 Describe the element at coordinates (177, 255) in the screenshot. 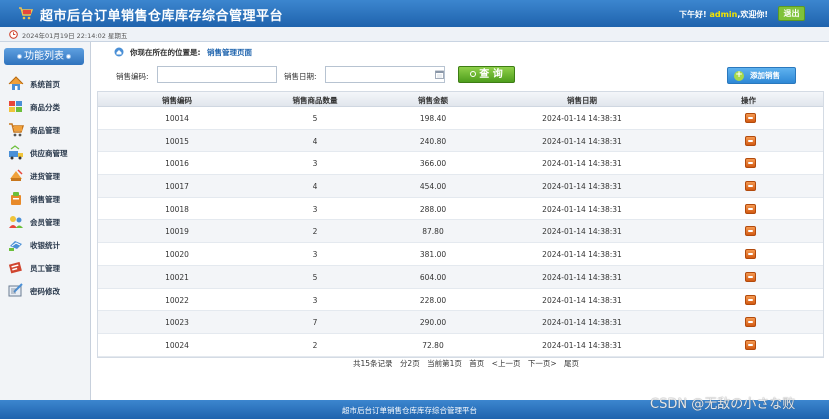

I see `table-cell: 10020` at that location.